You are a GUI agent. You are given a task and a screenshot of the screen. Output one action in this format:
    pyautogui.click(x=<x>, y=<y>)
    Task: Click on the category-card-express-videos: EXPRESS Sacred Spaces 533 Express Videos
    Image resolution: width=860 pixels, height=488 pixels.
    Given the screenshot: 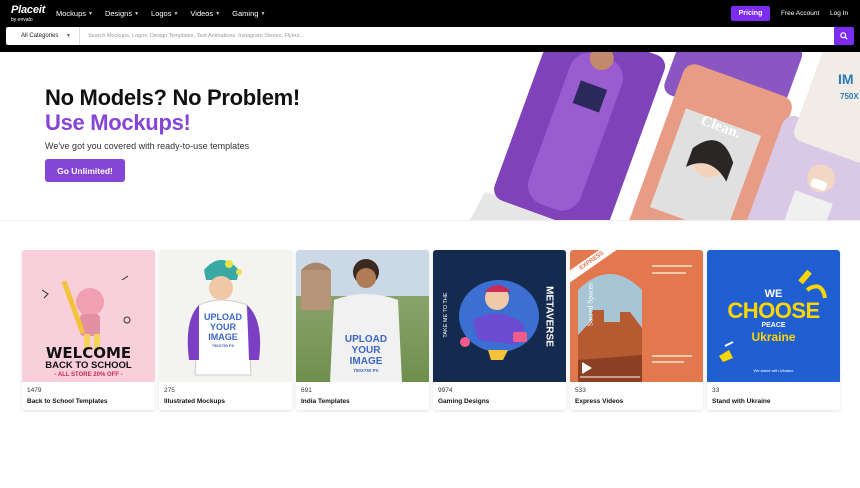 What is the action you would take?
    pyautogui.click(x=636, y=330)
    